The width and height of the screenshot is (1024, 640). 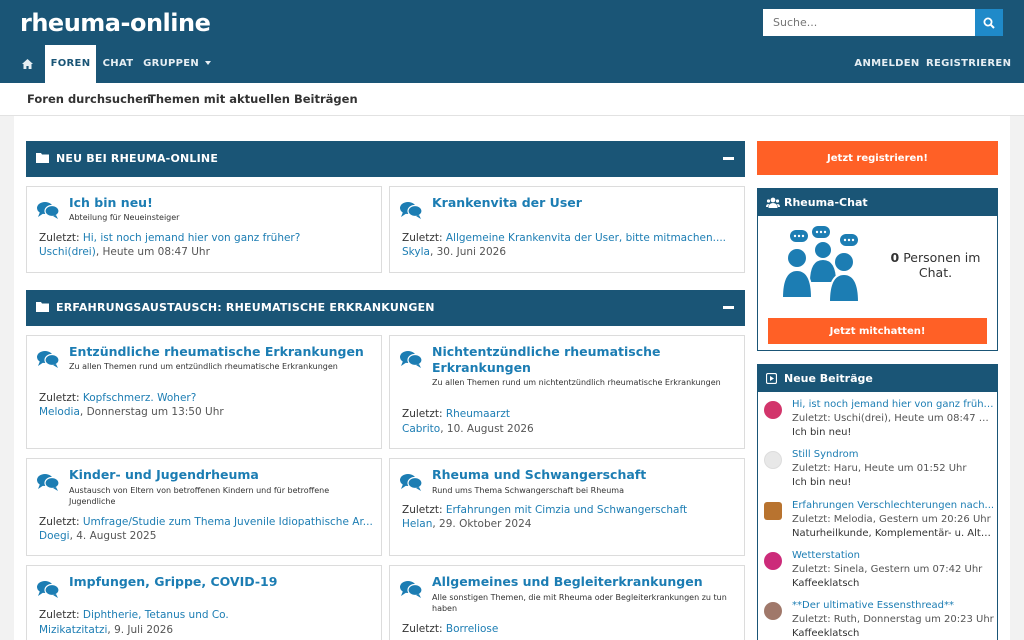 I want to click on user-link: Uschi(drei), so click(x=67, y=252).